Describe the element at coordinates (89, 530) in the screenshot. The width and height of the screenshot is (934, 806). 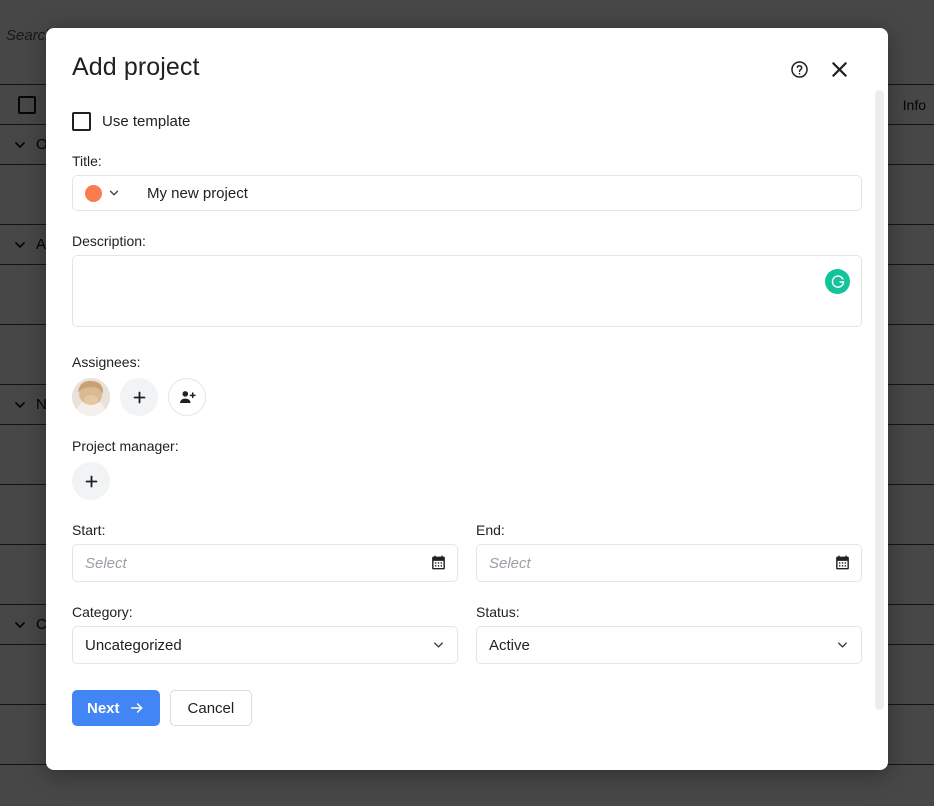
I see `start-label: Start:` at that location.